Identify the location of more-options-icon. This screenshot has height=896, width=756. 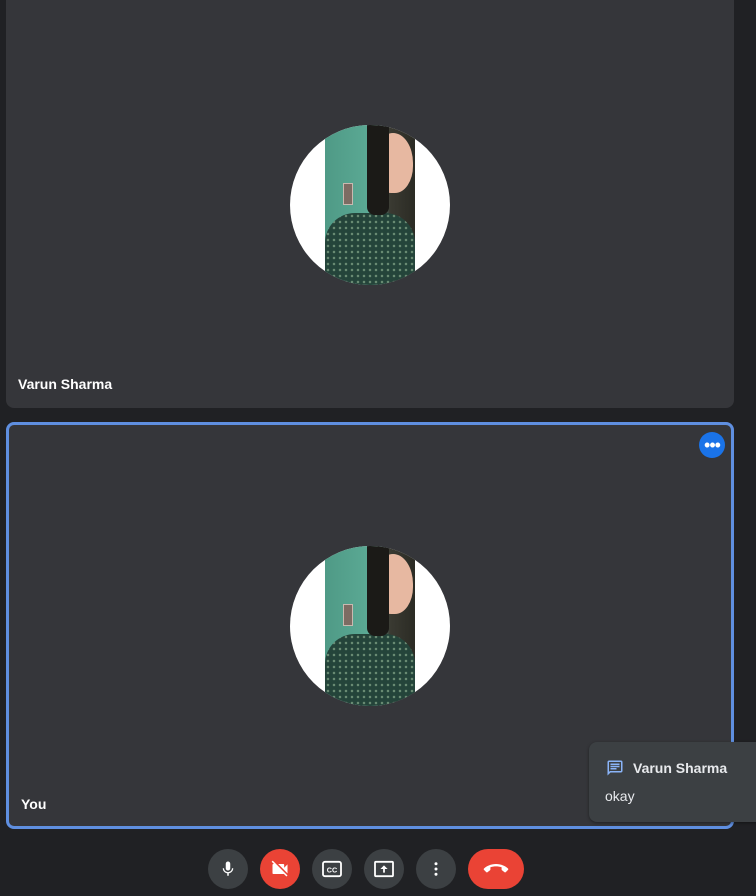
(436, 869).